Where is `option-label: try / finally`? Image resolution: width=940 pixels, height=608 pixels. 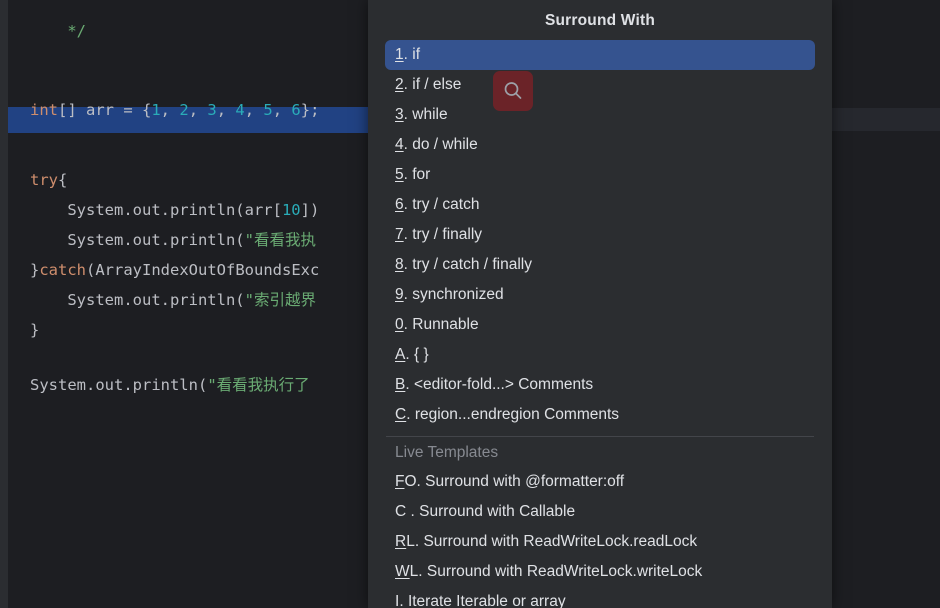
option-label: try / finally is located at coordinates (447, 234).